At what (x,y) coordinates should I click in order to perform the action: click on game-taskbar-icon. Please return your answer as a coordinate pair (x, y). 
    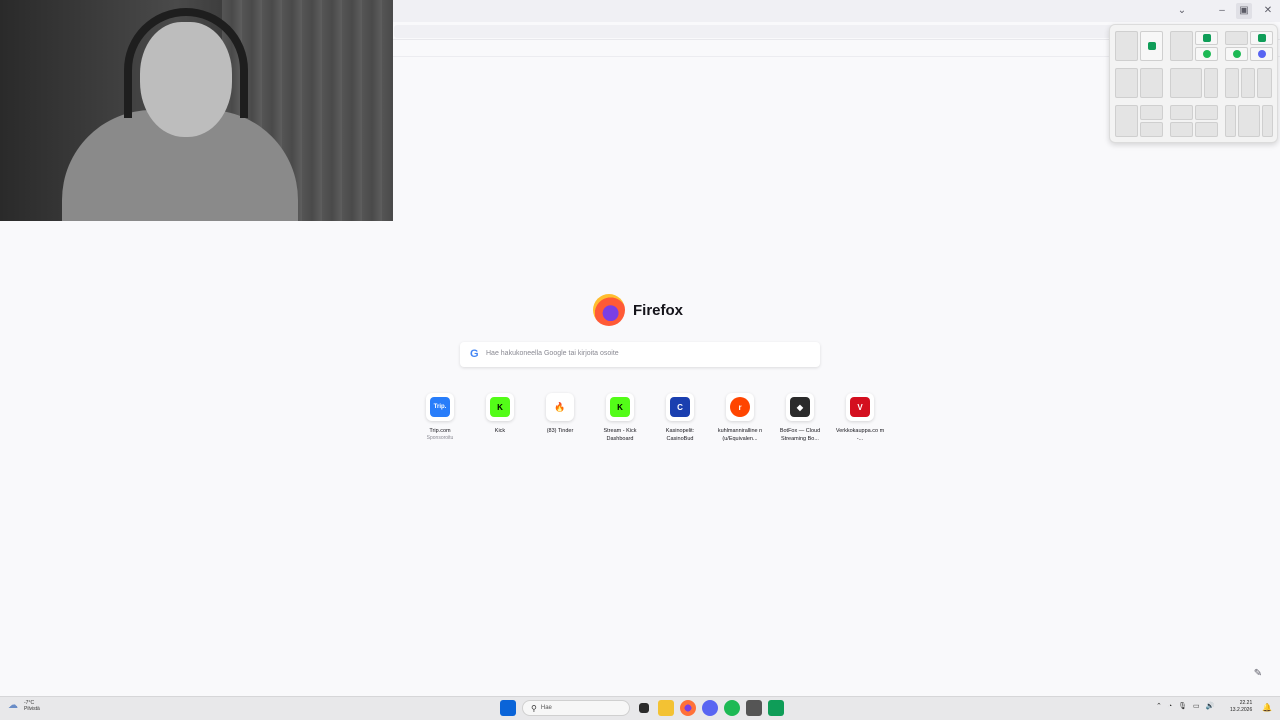
    Looking at the image, I should click on (776, 708).